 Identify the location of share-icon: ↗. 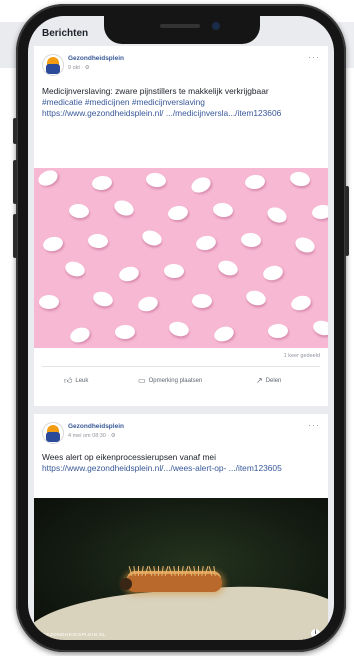
(259, 380).